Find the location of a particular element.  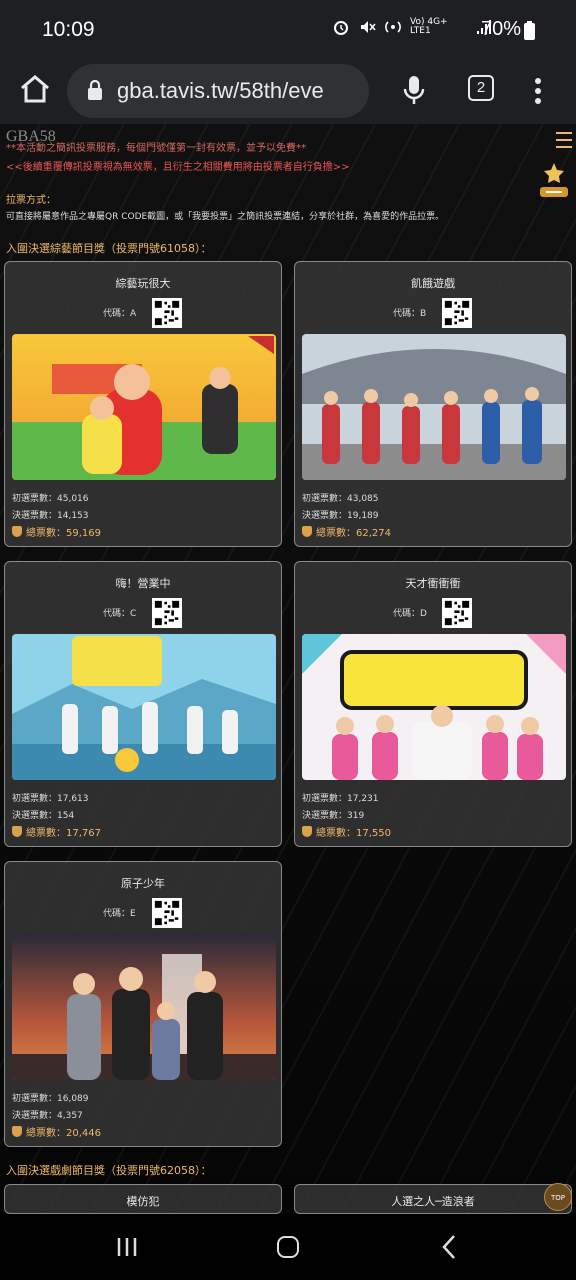

tab-switcher-button: 2 is located at coordinates (481, 88).